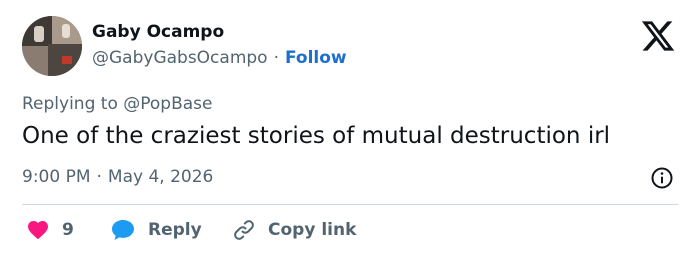 The width and height of the screenshot is (700, 256). What do you see at coordinates (56, 177) in the screenshot?
I see `tweet-time: 9:00 PM` at bounding box center [56, 177].